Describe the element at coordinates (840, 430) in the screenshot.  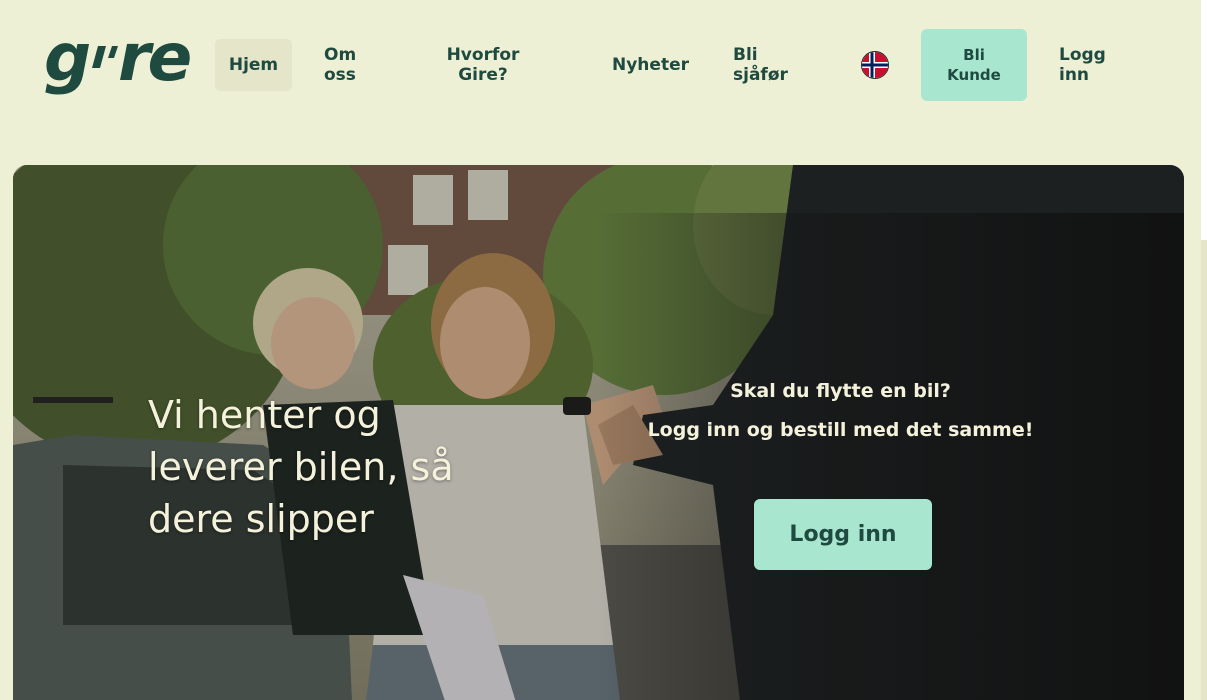
I see `hero-subtext: Logg inn og bestill med det samme!` at that location.